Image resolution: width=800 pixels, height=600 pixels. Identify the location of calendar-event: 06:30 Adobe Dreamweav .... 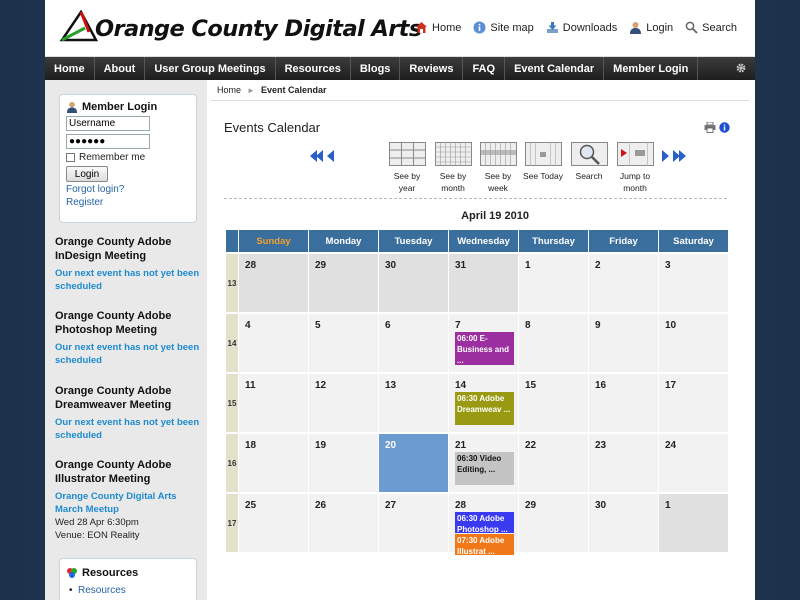
(484, 408).